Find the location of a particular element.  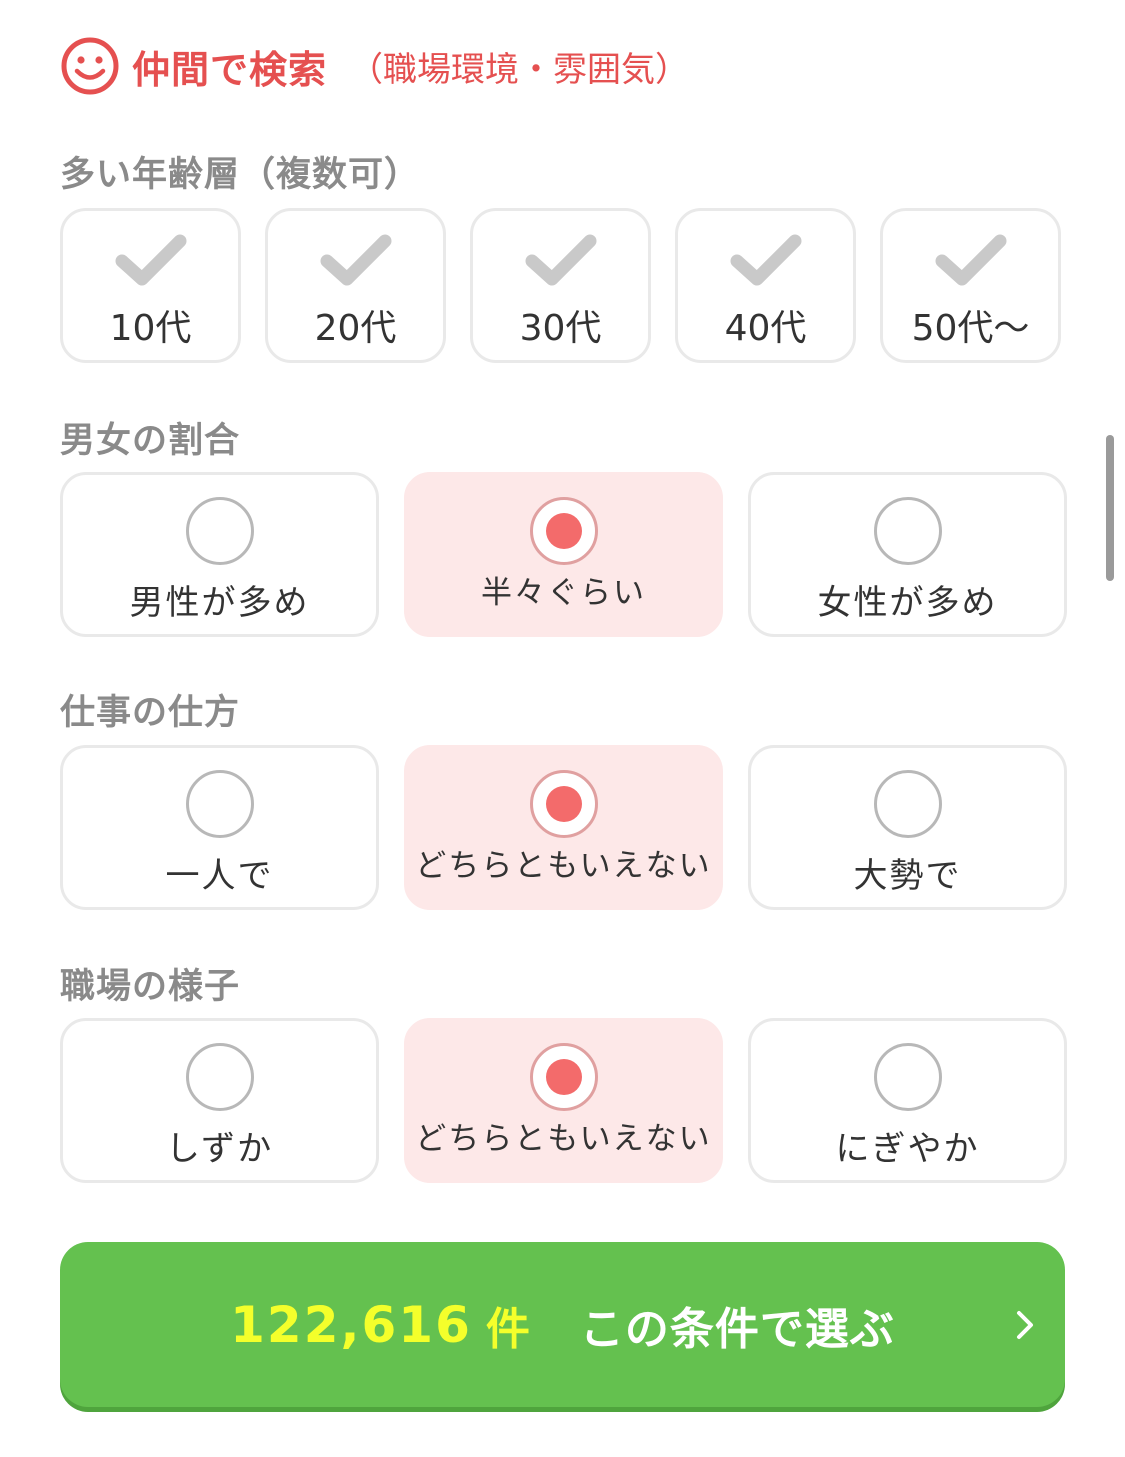

gender-option-label: 男性が多め is located at coordinates (219, 603).